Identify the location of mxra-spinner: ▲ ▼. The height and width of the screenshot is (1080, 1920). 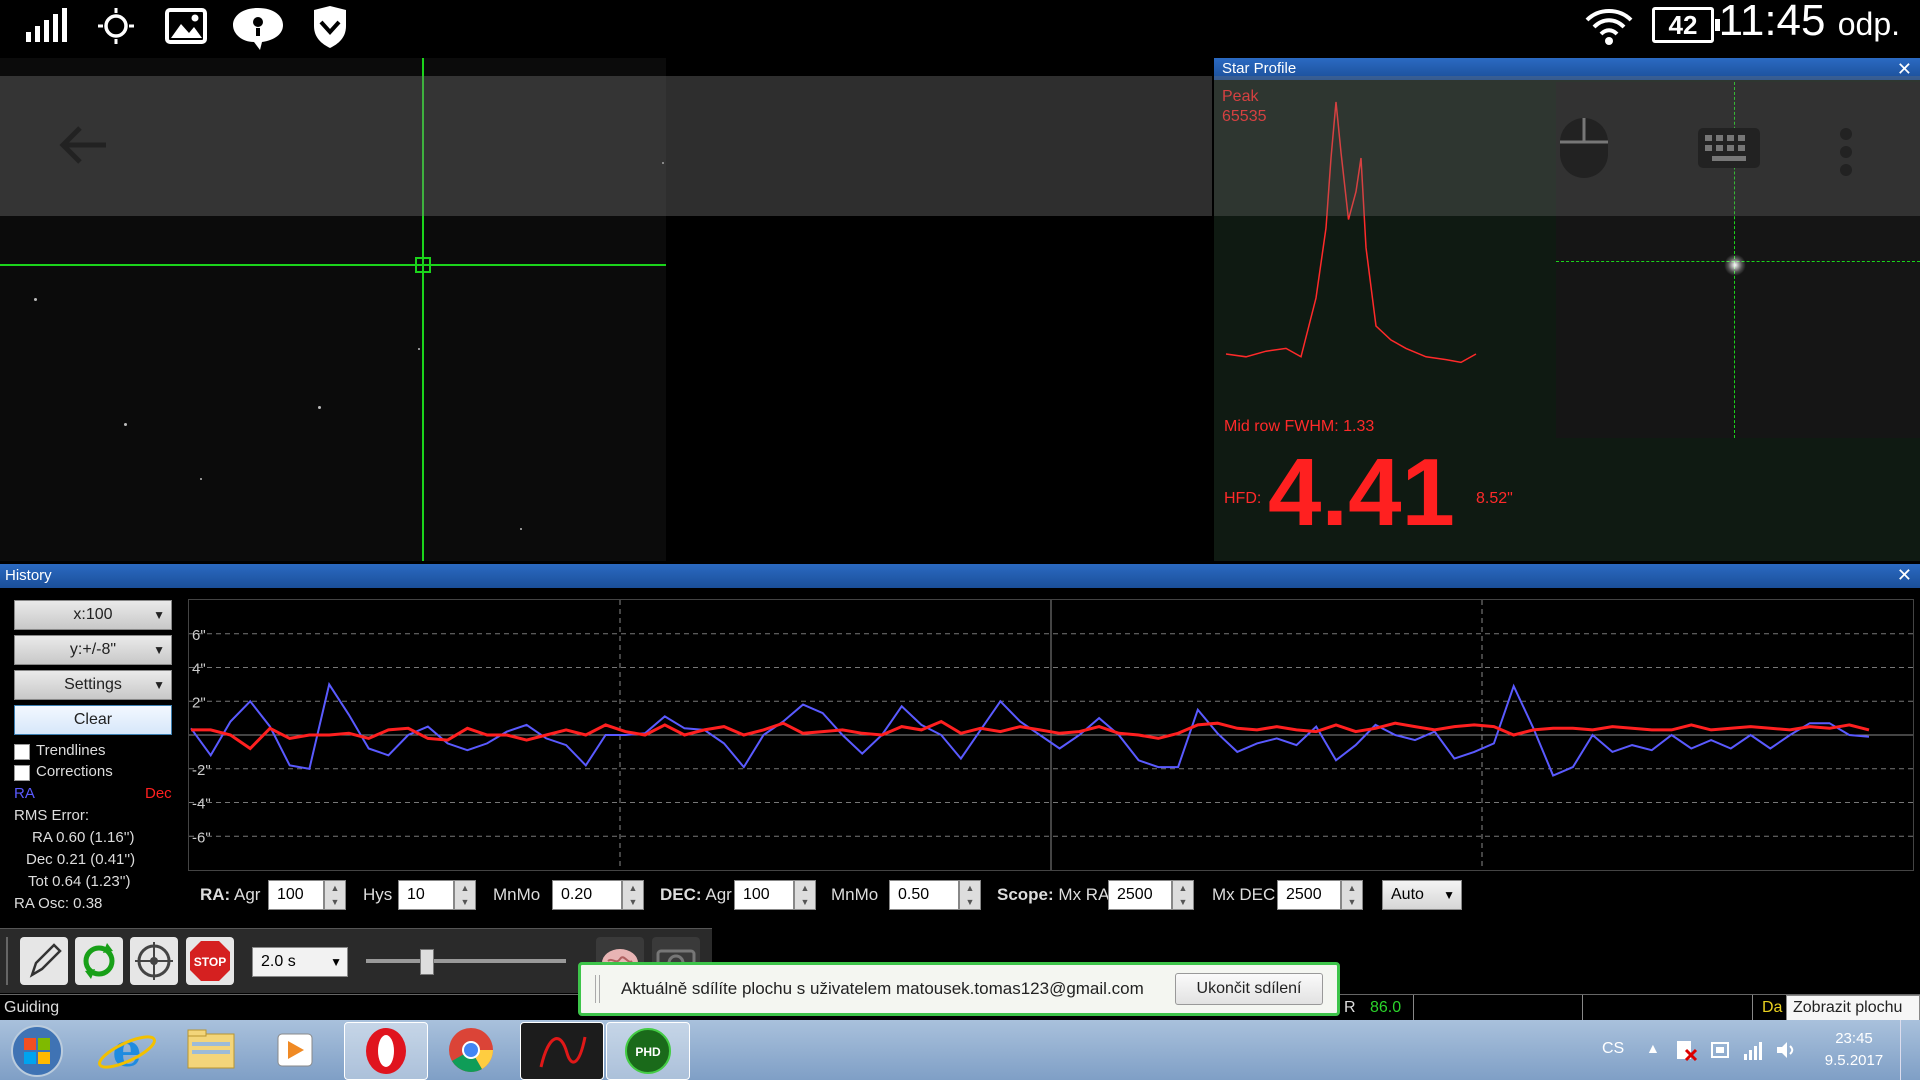
(1183, 895).